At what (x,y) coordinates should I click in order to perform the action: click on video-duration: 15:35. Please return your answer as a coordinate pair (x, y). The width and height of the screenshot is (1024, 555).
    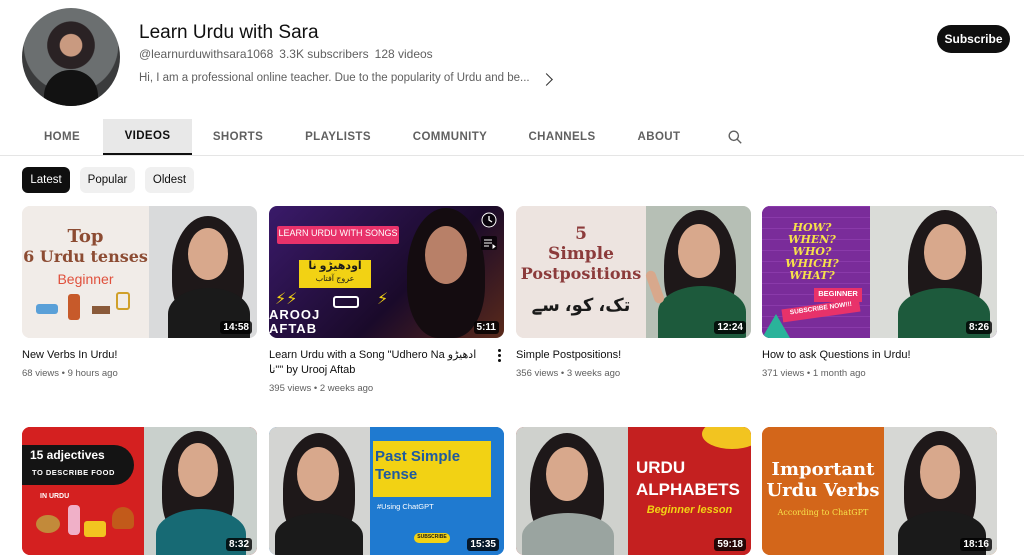
    Looking at the image, I should click on (483, 544).